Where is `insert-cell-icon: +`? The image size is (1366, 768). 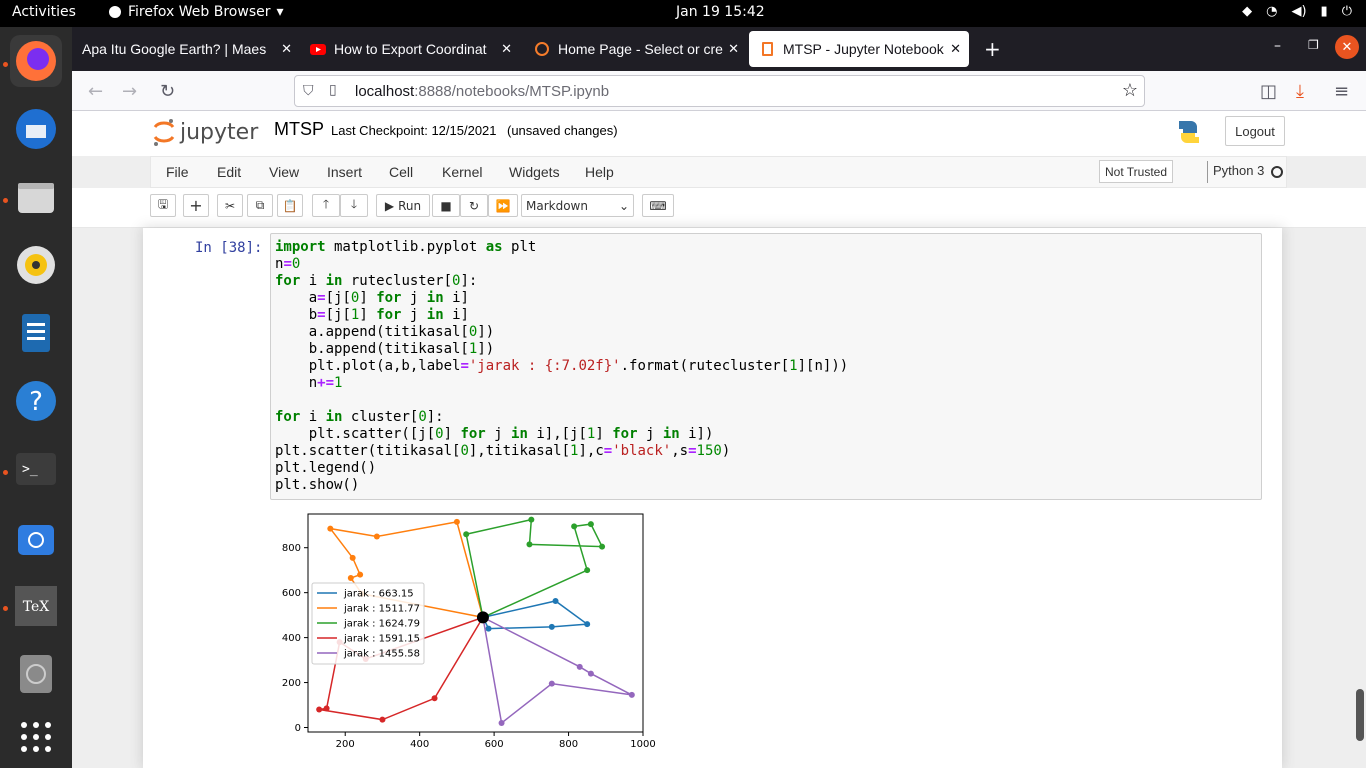 insert-cell-icon: + is located at coordinates (196, 205).